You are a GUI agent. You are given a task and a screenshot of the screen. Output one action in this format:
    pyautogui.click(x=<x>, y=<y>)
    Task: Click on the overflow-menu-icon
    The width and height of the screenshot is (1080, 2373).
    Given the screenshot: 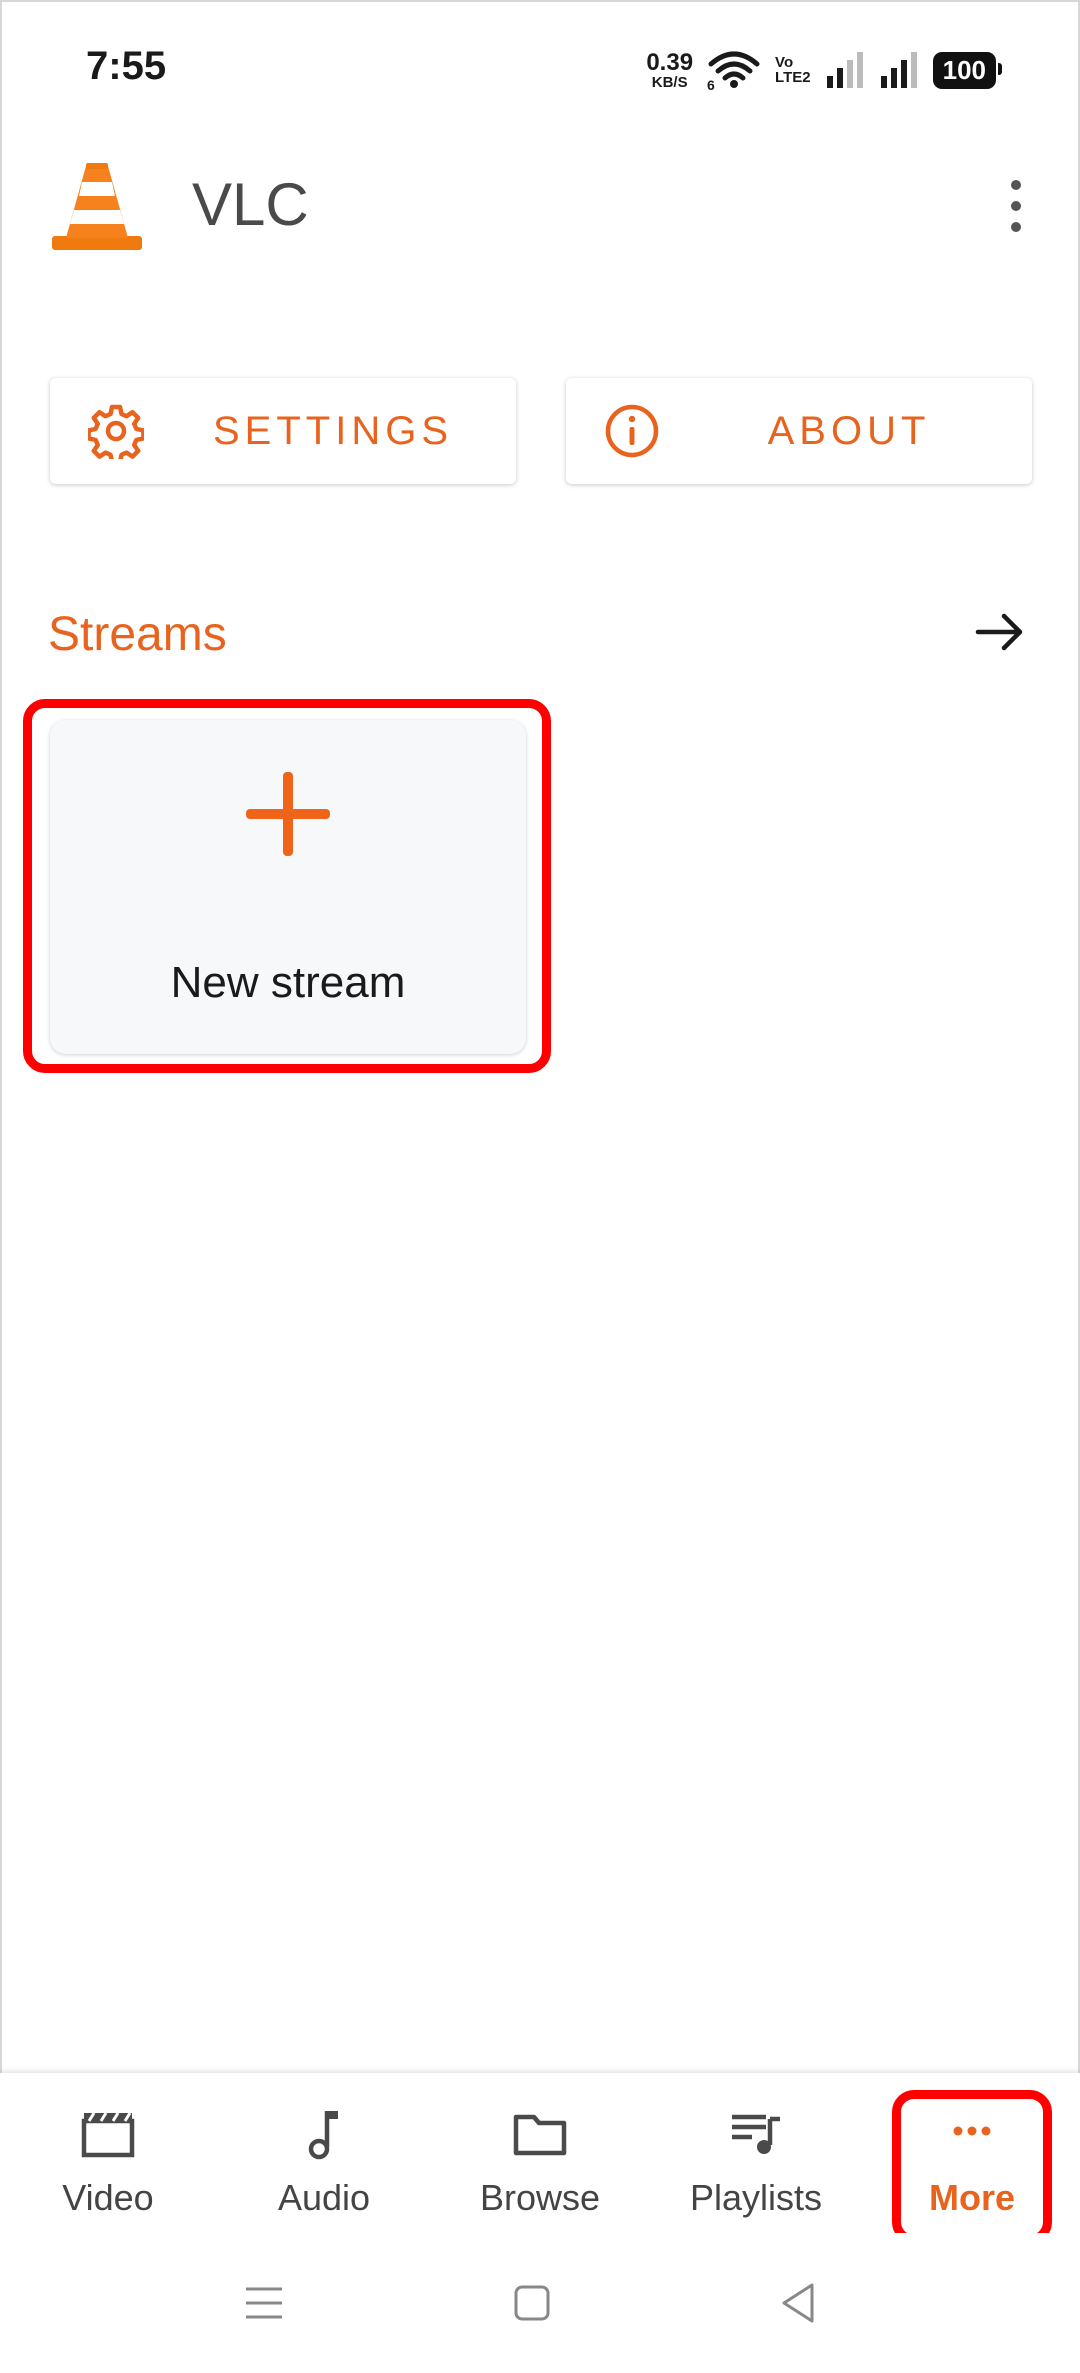 What is the action you would take?
    pyautogui.click(x=1016, y=206)
    